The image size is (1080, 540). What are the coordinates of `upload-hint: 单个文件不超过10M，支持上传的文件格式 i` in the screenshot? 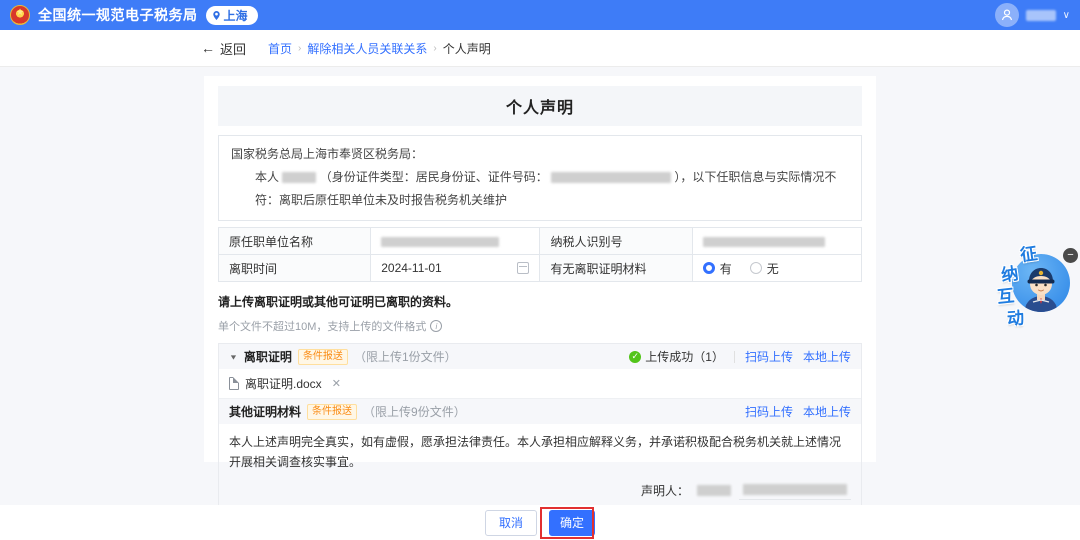 It's located at (540, 326).